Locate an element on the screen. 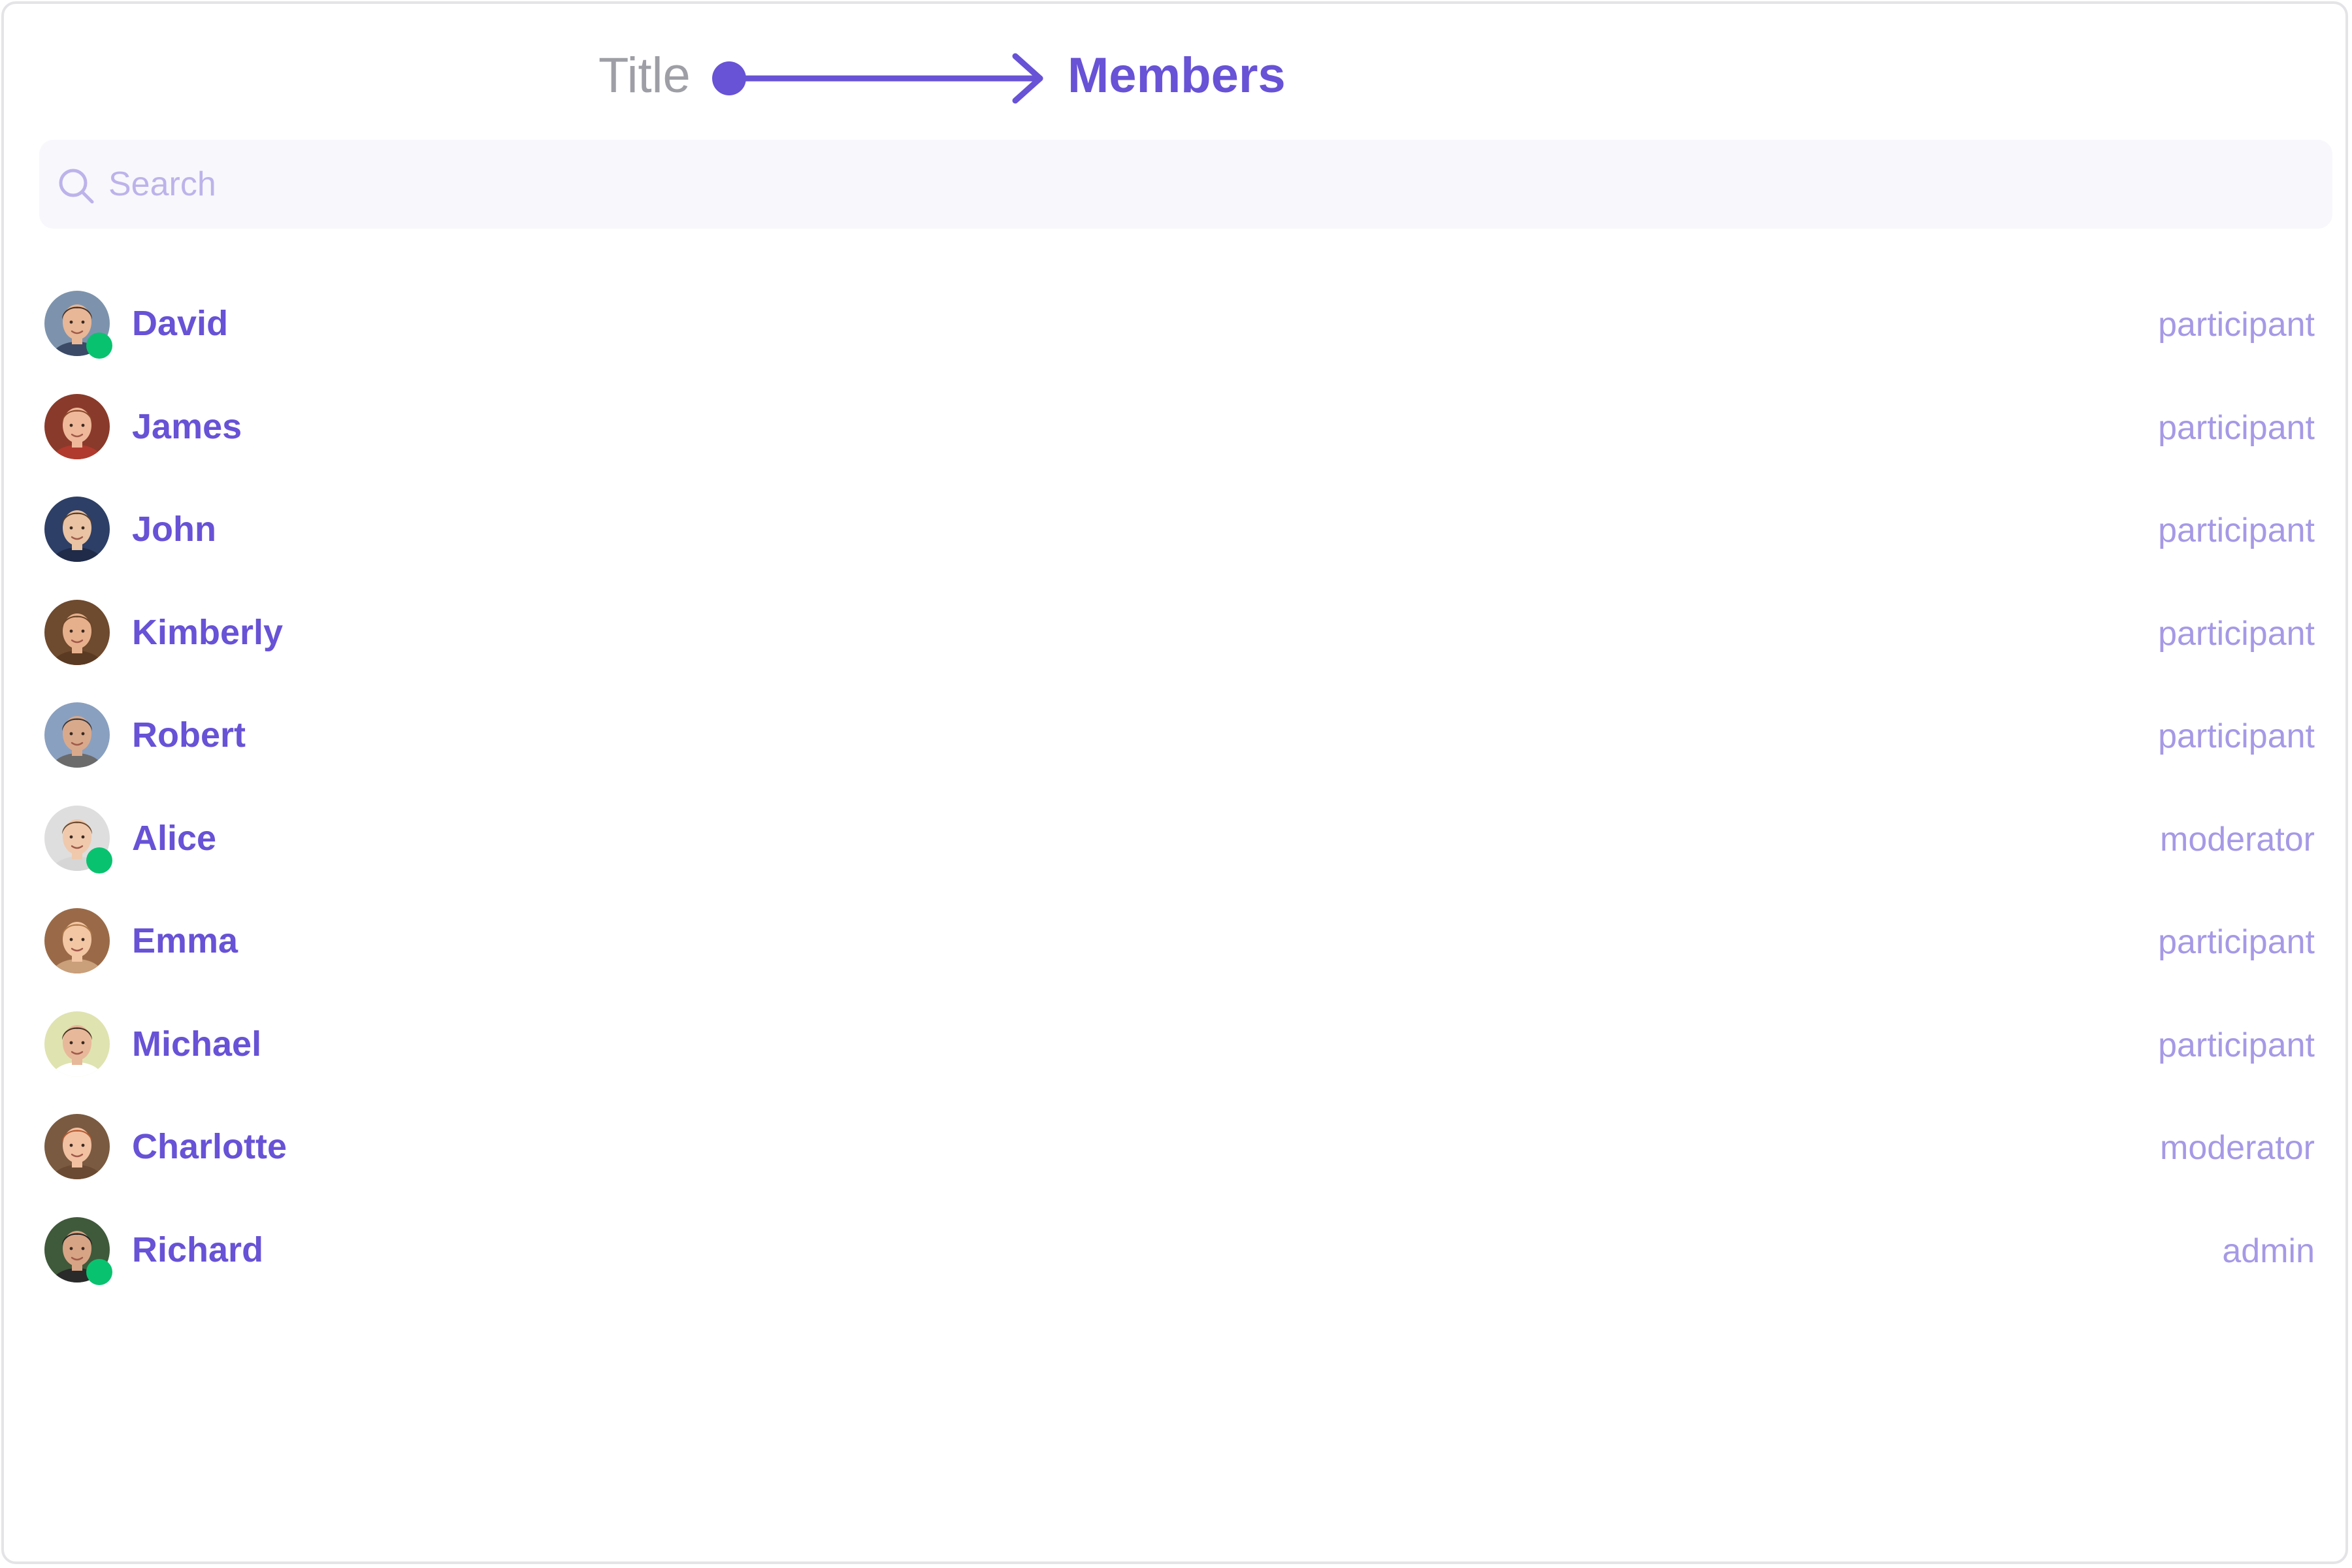  search-bar is located at coordinates (1185, 184).